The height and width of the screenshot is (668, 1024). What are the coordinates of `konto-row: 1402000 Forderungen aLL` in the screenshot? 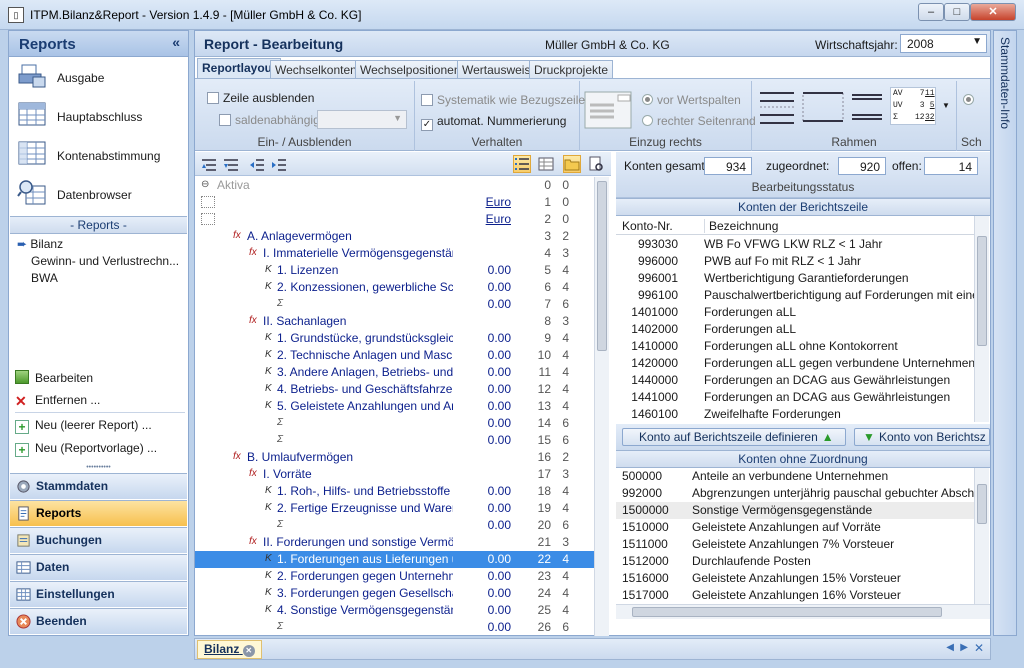 It's located at (795, 329).